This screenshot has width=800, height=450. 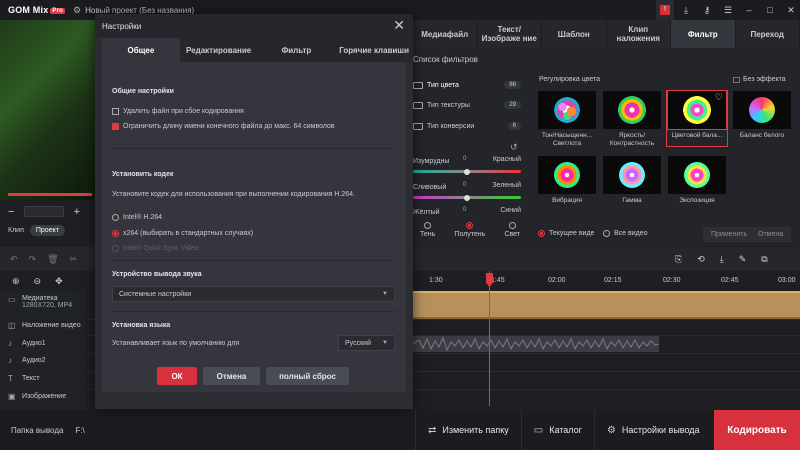 I want to click on track-overlay: ◫ Наложение видео, so click(x=48, y=325).